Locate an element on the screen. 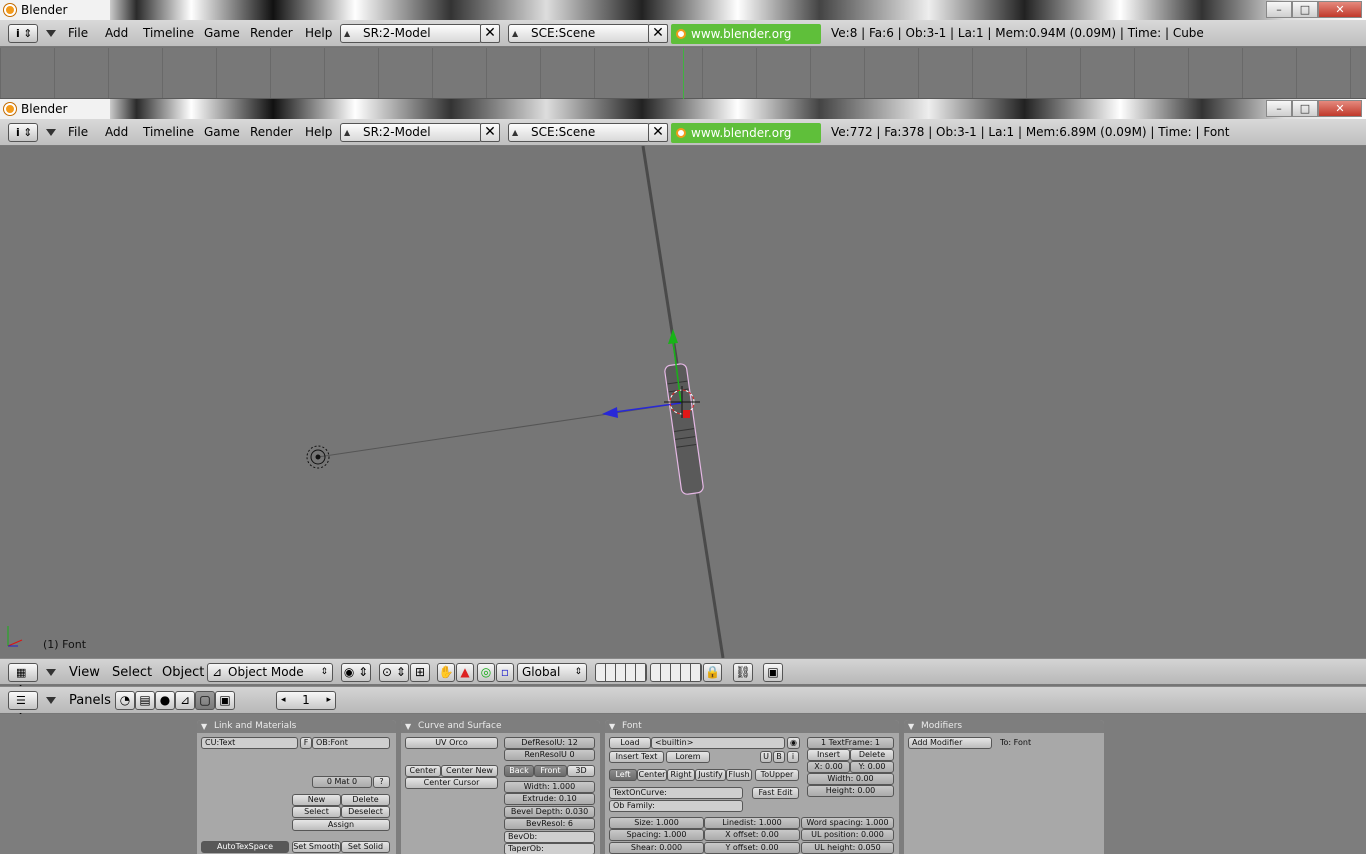 The image size is (1366, 854). screen-selector: ▲ SR:2-Model is located at coordinates (411, 132).